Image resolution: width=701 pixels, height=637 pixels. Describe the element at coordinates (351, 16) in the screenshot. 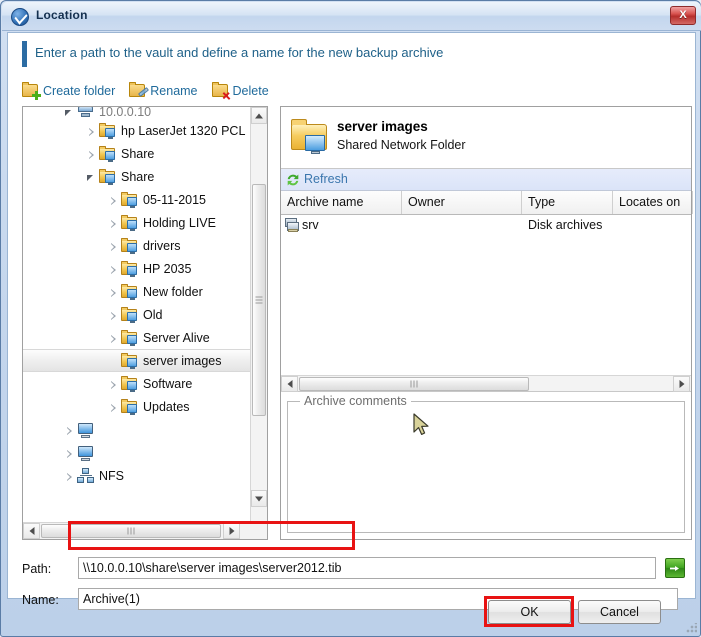

I see `title-bar: Location X` at that location.